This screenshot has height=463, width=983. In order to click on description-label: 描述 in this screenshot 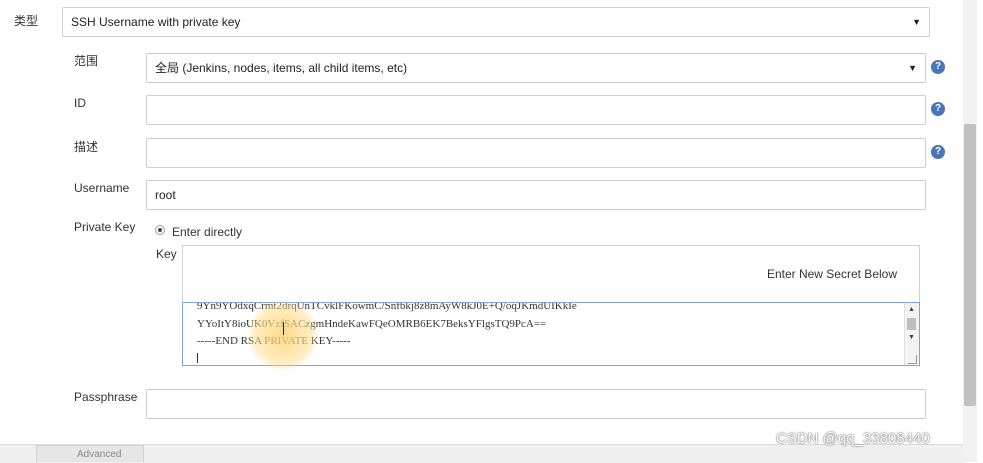, I will do `click(86, 147)`.